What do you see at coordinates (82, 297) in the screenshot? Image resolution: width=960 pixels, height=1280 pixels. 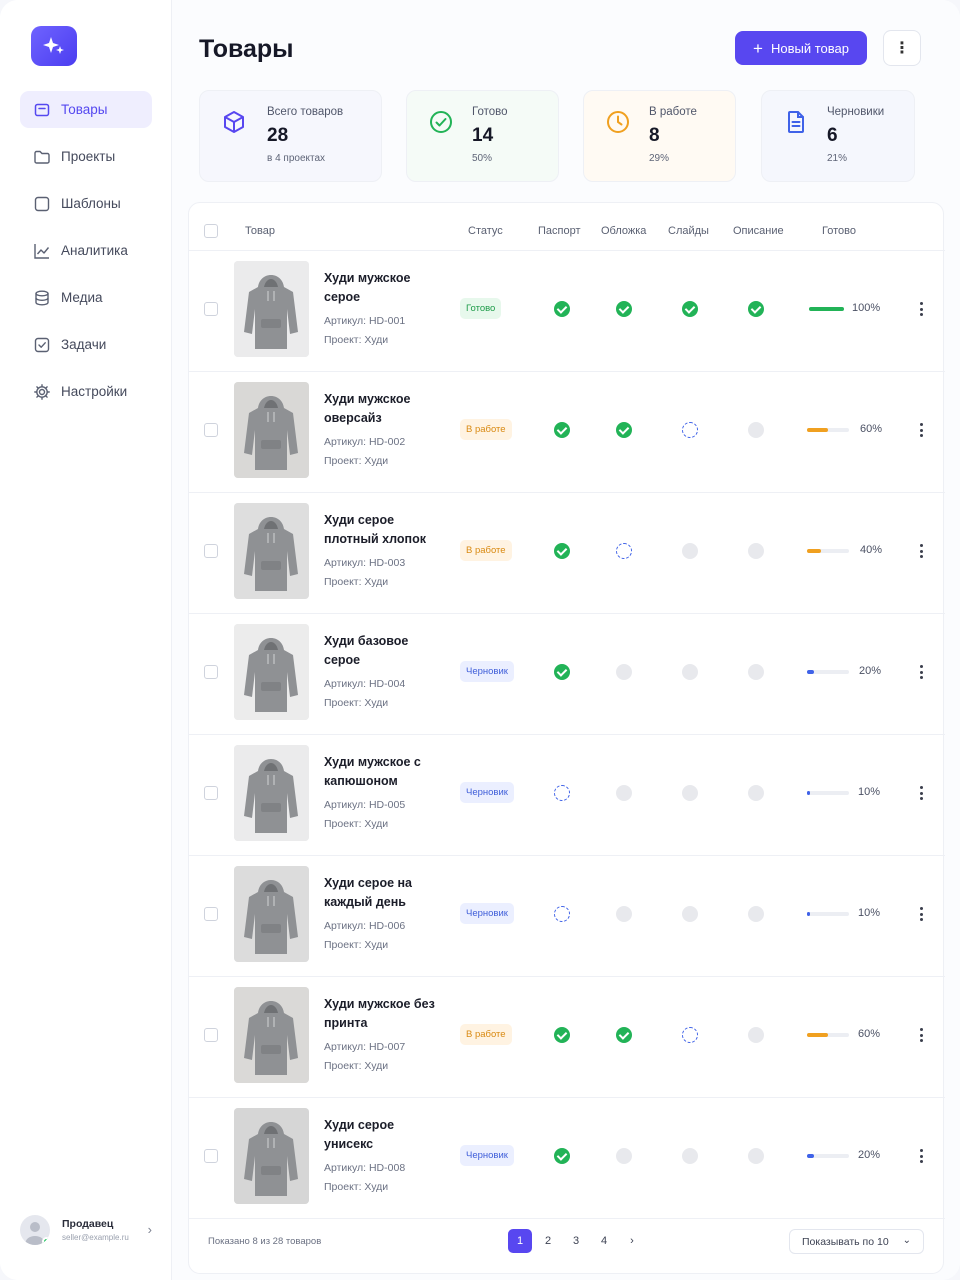 I see `sidebar-item-label: Медиа` at bounding box center [82, 297].